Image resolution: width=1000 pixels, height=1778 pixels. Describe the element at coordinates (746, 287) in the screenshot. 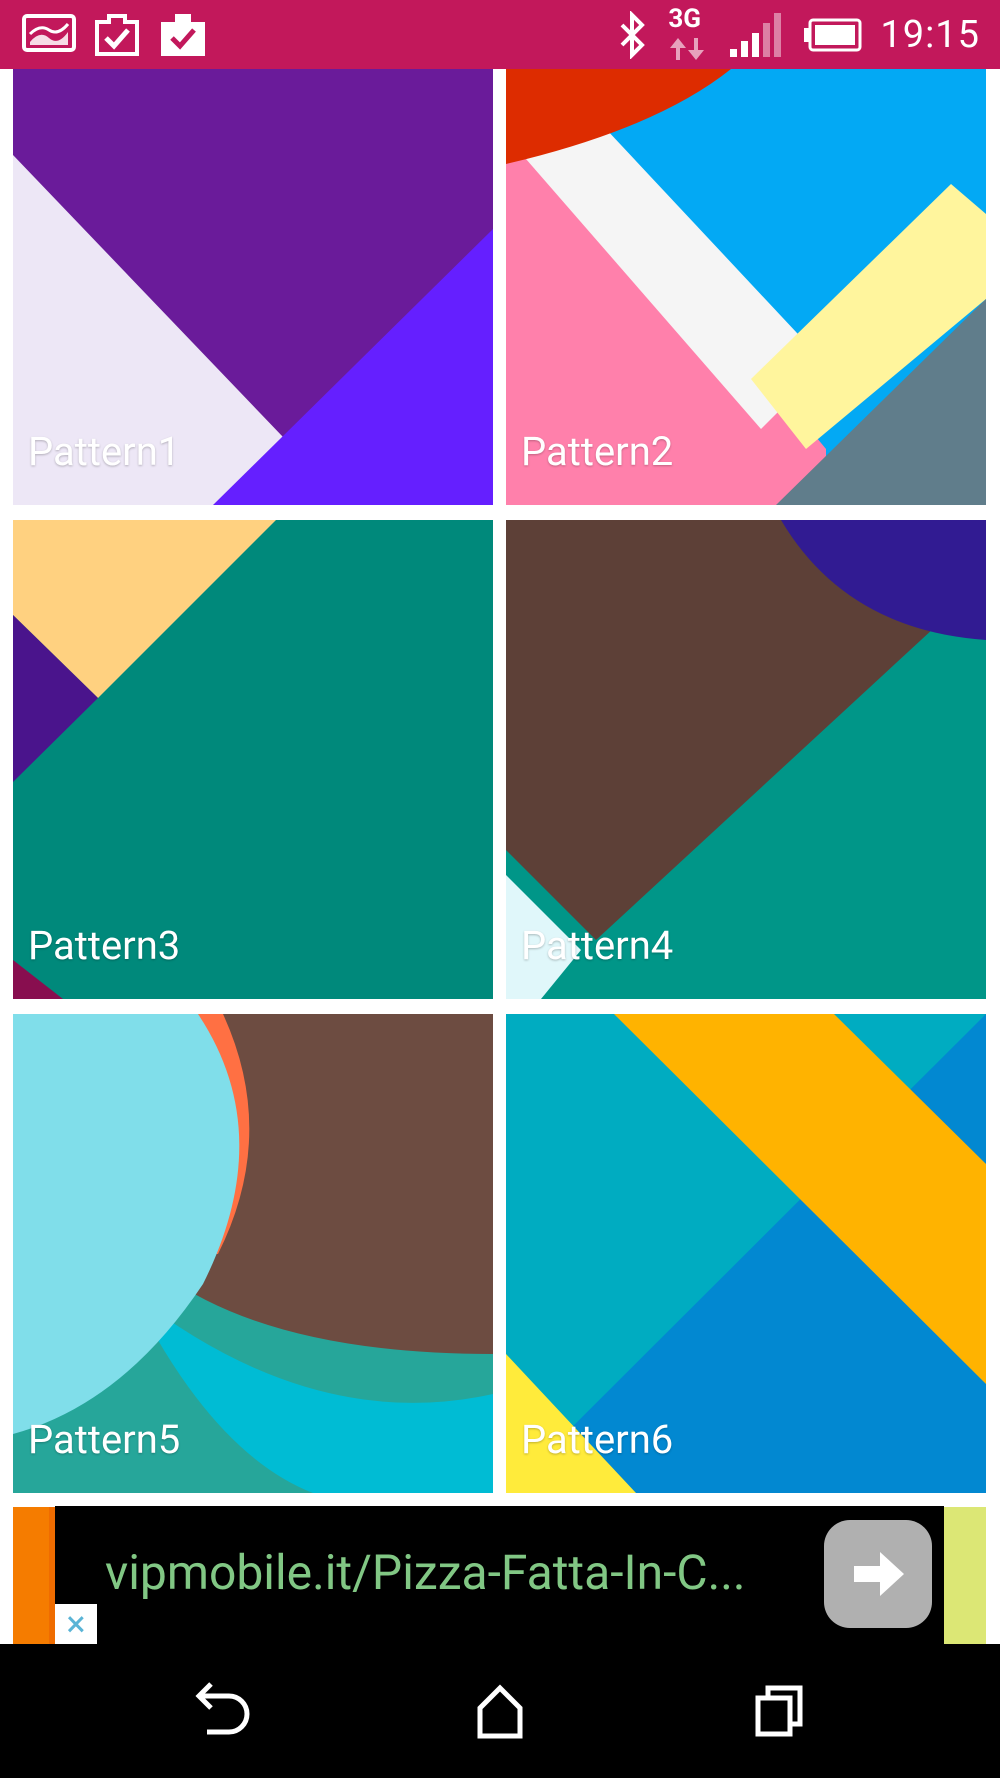

I see `tile-pattern2: Pattern2` at that location.